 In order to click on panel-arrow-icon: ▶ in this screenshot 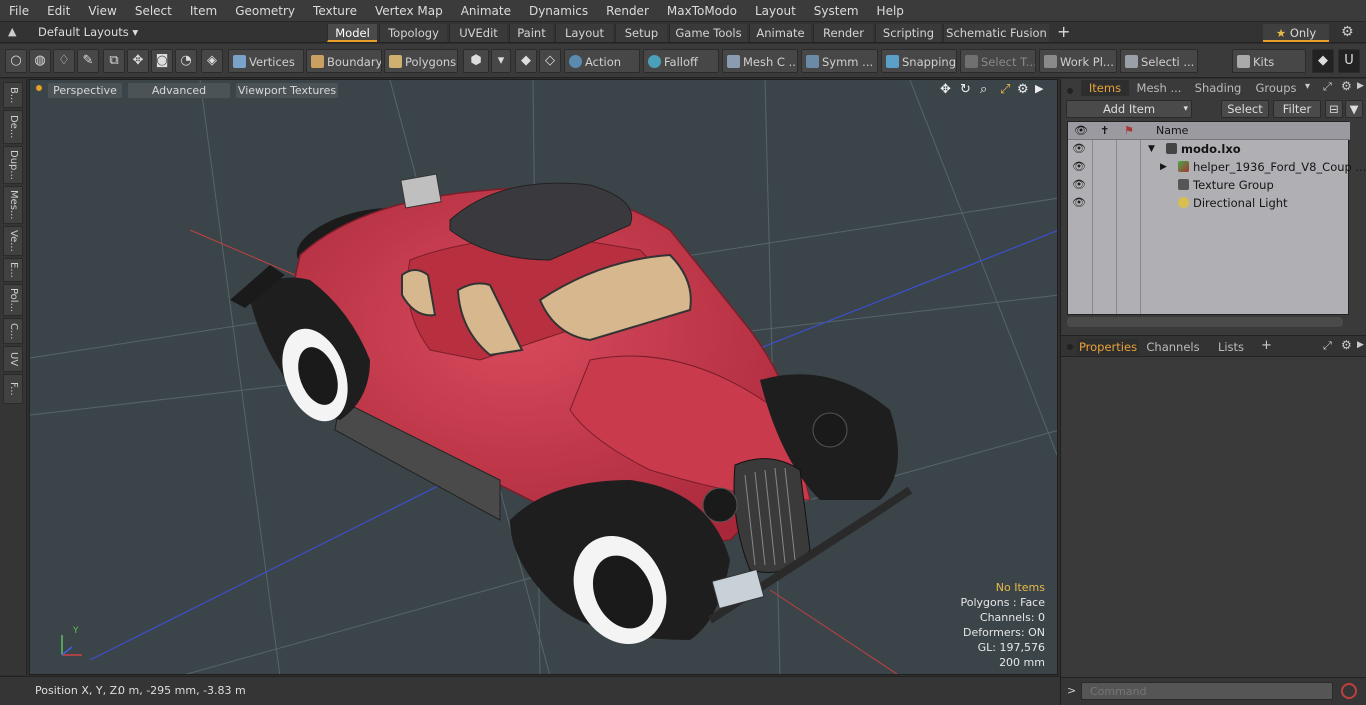, I will do `click(1360, 86)`.